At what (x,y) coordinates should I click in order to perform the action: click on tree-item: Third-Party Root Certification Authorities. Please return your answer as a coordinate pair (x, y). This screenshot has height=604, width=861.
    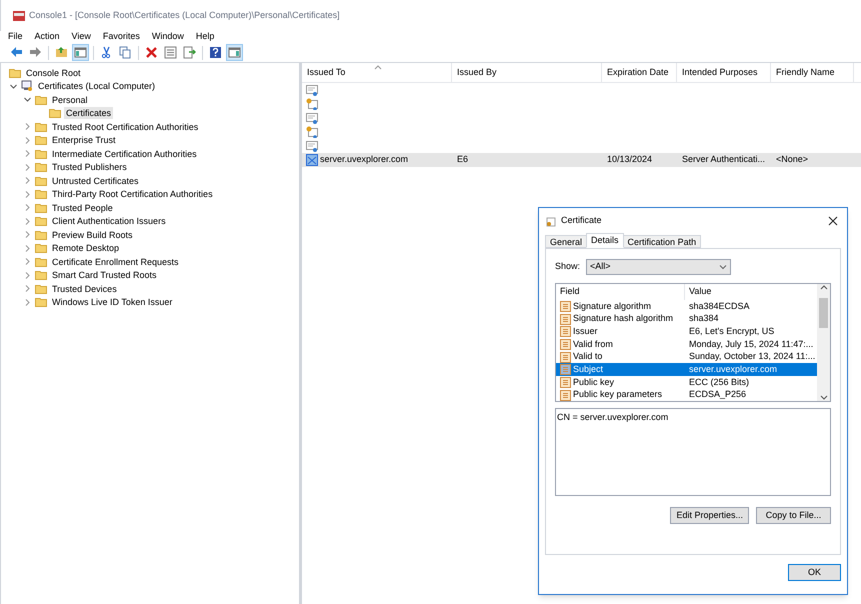
    Looking at the image, I should click on (132, 194).